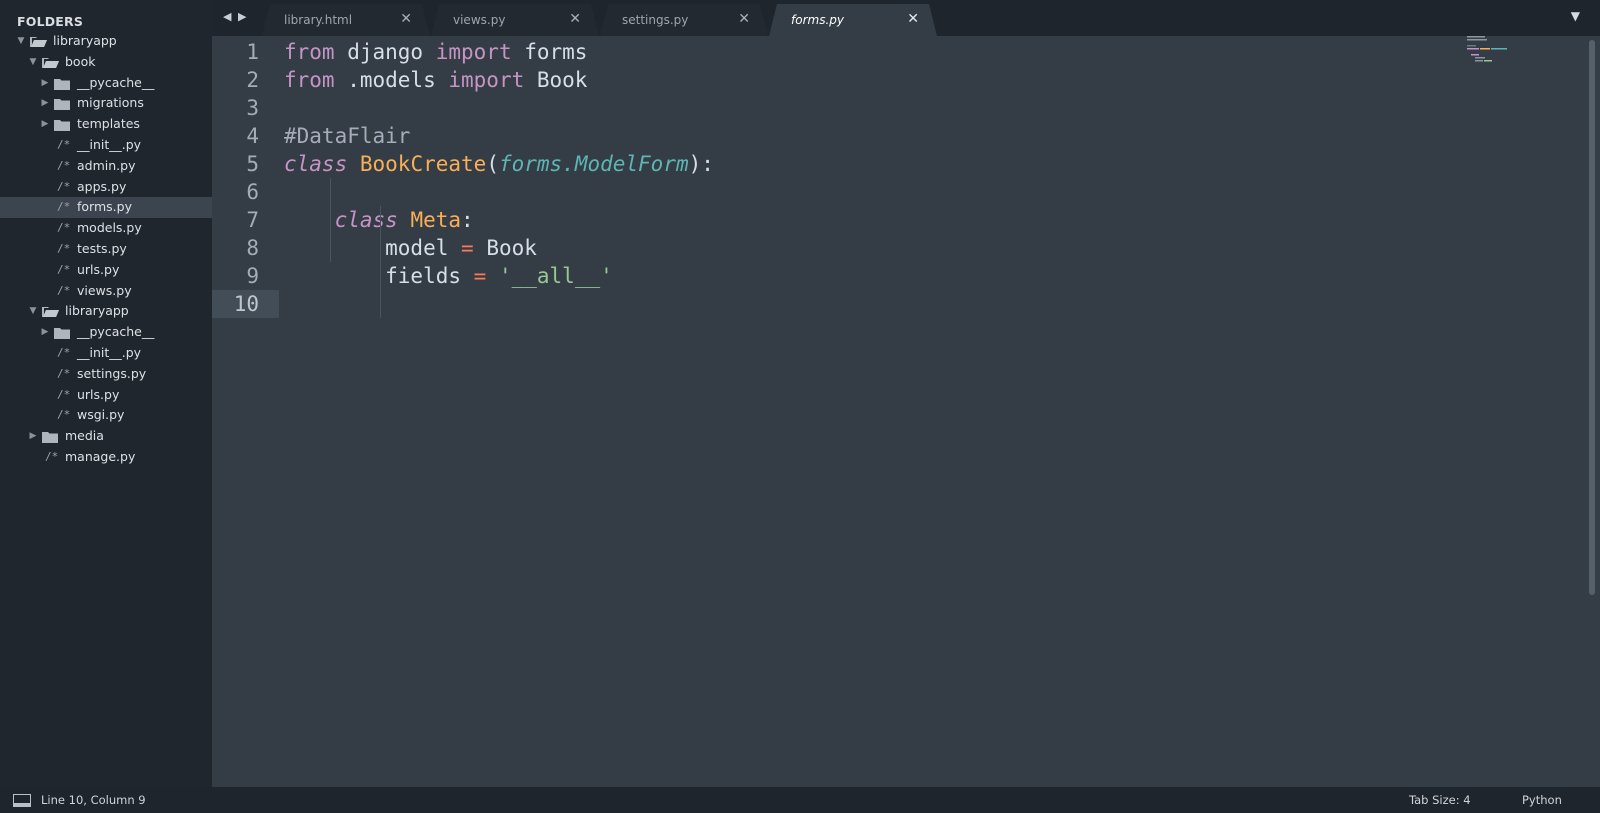 This screenshot has height=813, width=1600. Describe the element at coordinates (1592, 317) in the screenshot. I see `vertical-scrollbar` at that location.